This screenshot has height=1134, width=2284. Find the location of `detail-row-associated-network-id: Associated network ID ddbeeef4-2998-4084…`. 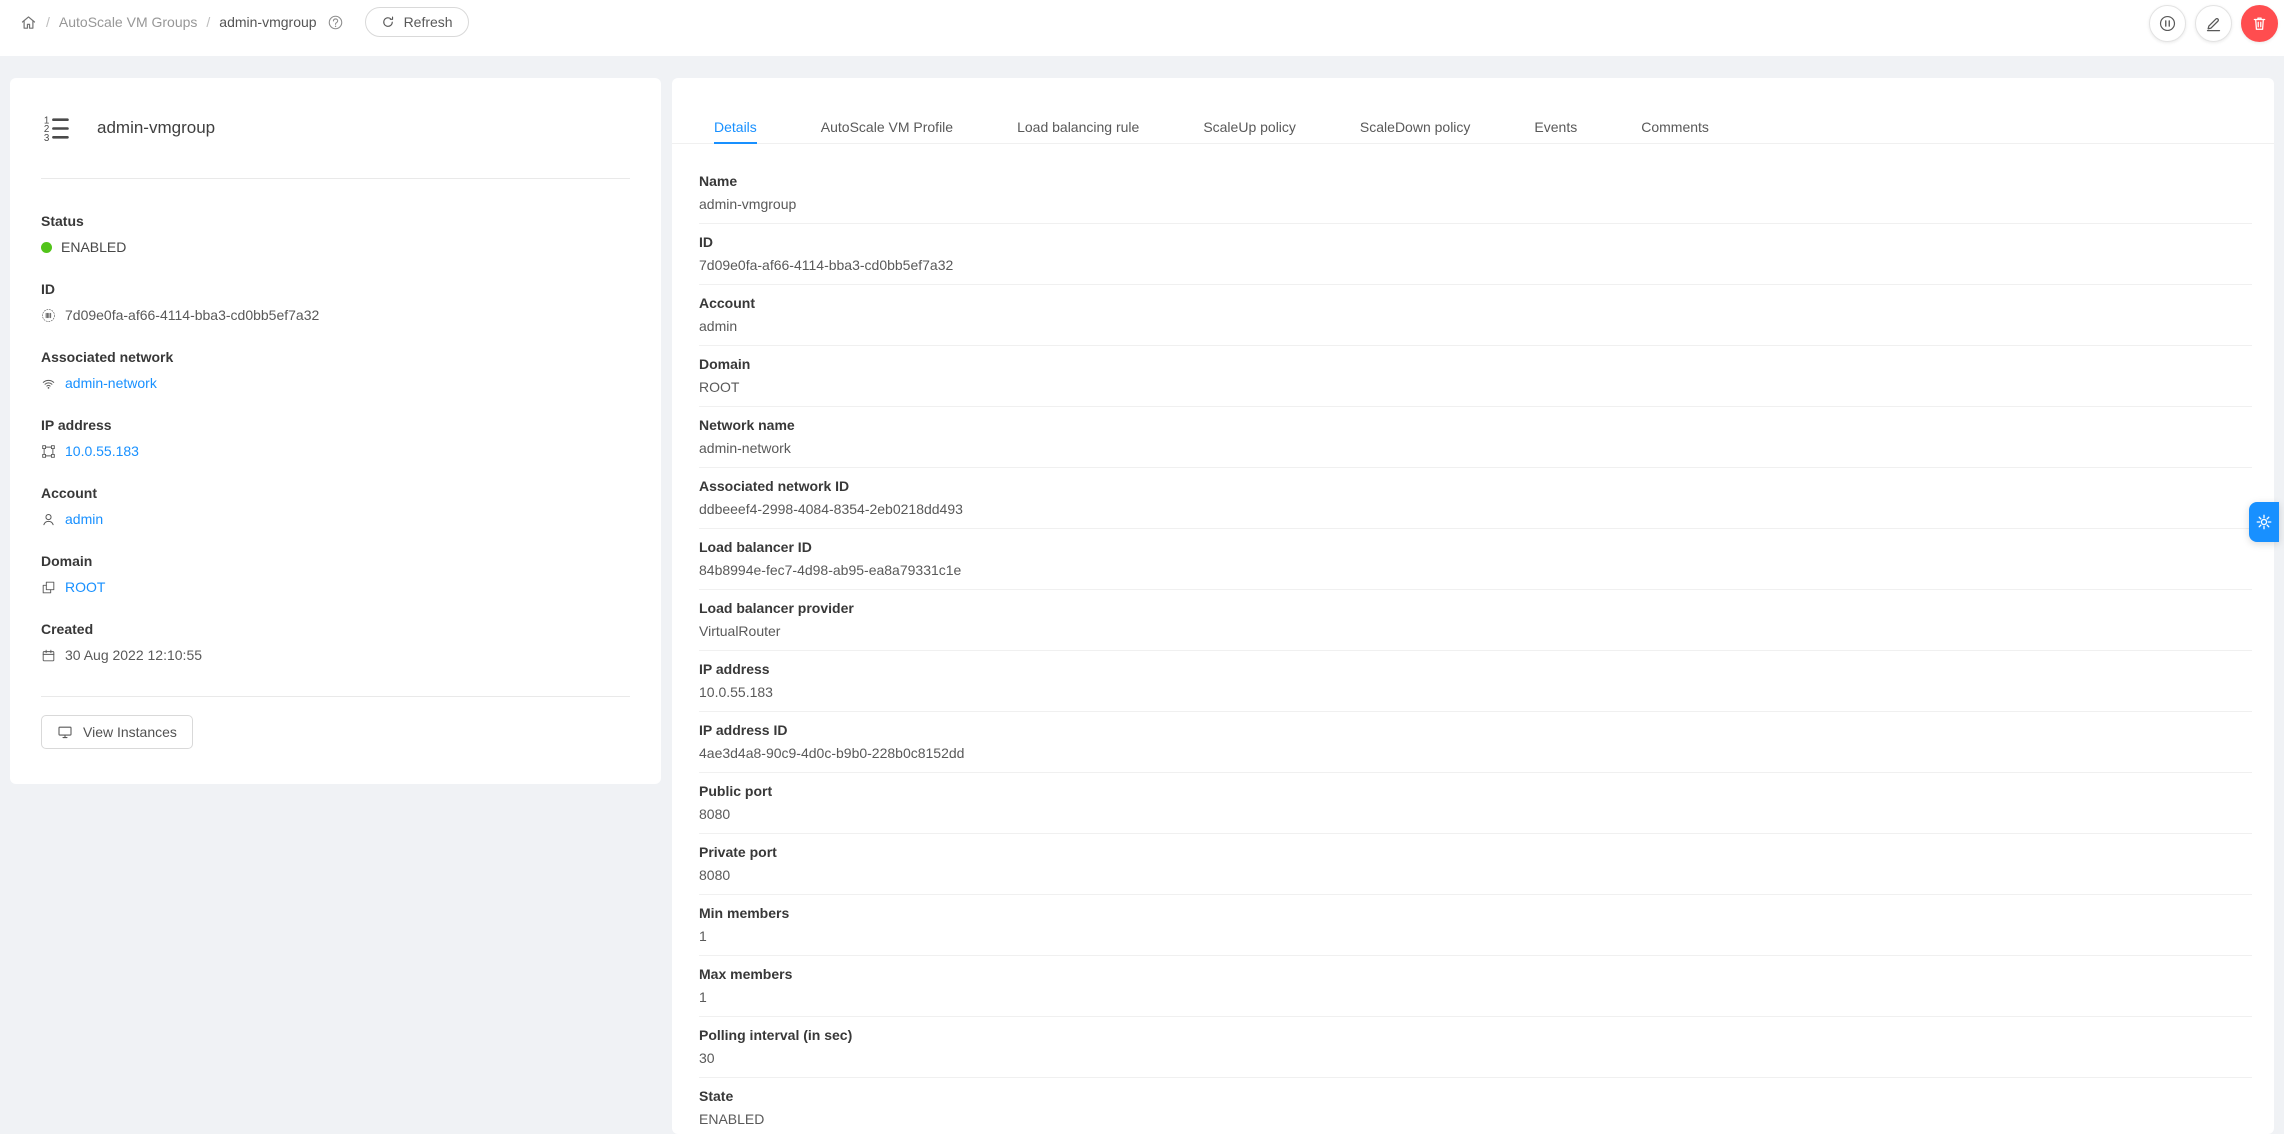

detail-row-associated-network-id: Associated network ID ddbeeef4-2998-4084… is located at coordinates (1475, 498).